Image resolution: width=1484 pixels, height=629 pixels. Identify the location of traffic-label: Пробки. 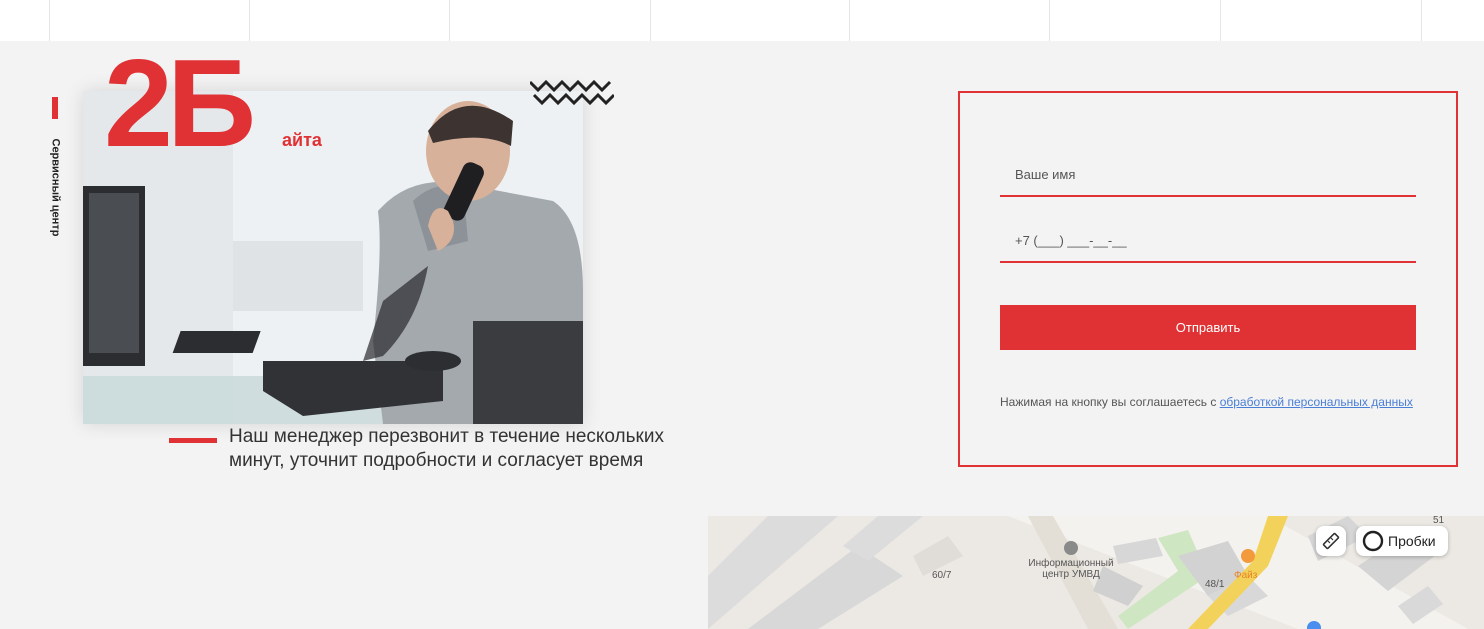
(1412, 541).